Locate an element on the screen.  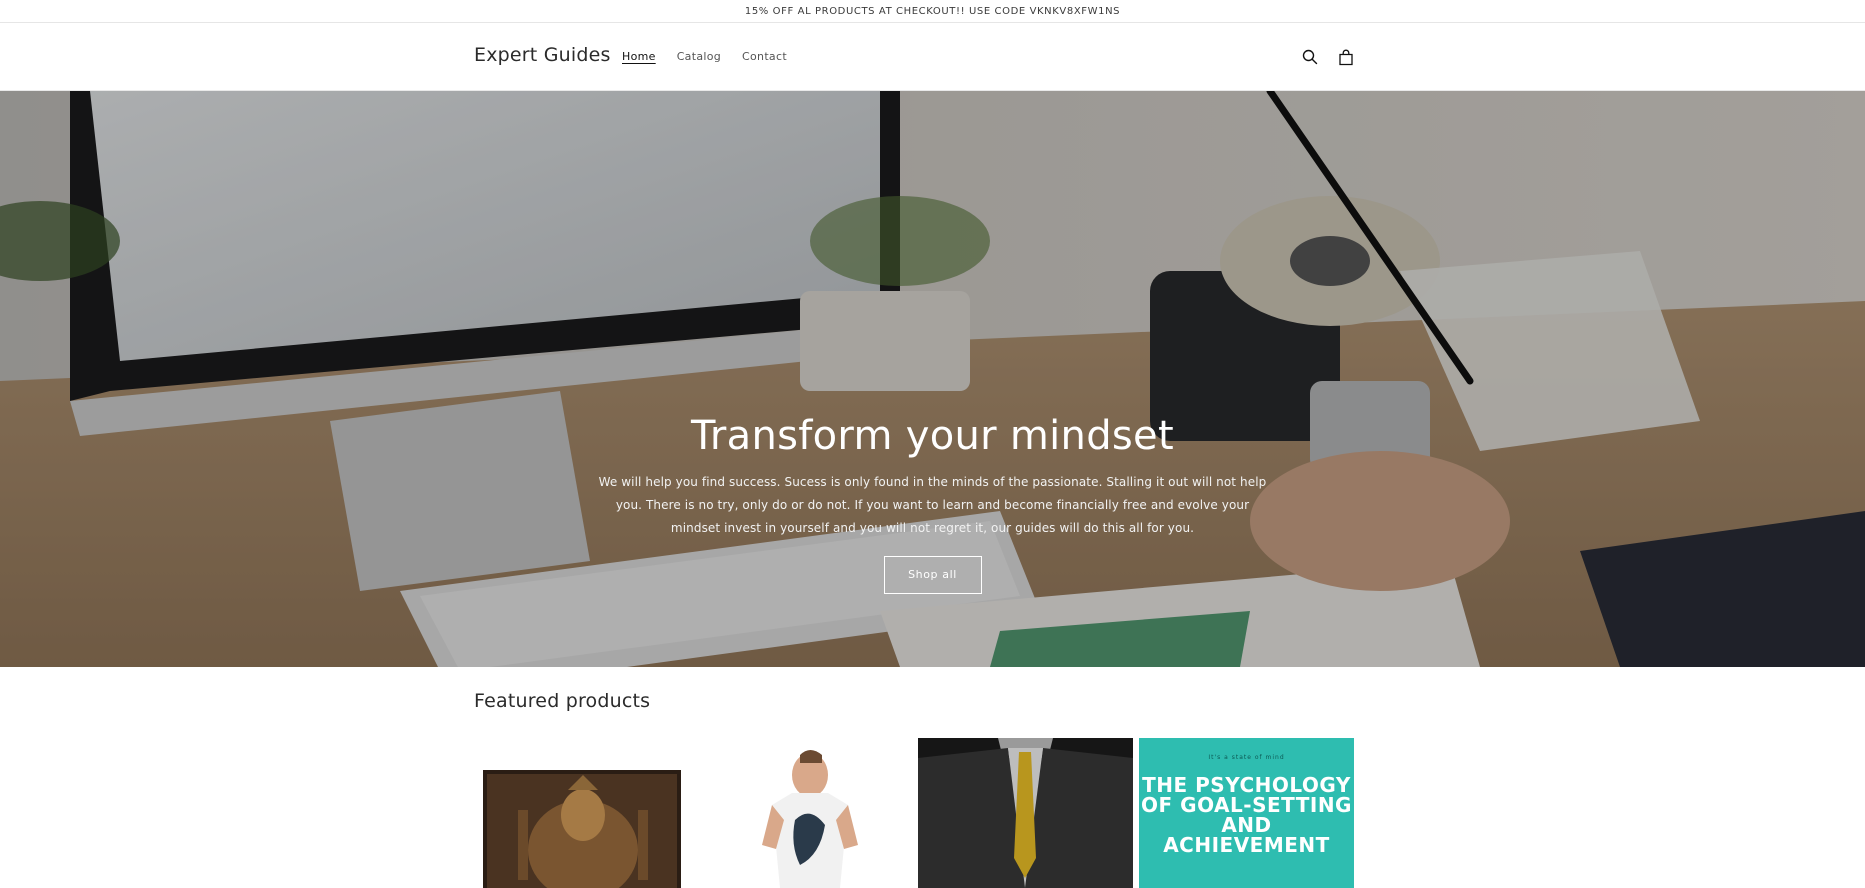
product-card-tshirt is located at coordinates (810, 816).